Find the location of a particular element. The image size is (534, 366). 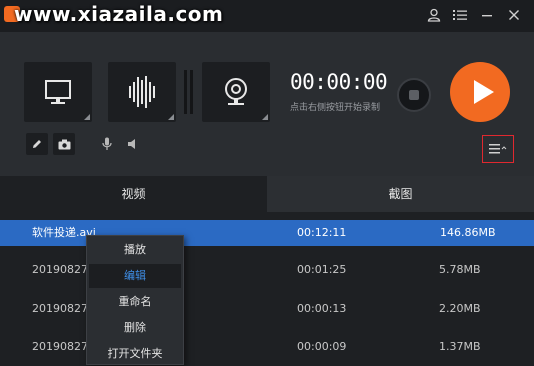

tab-screenshots: 截图 is located at coordinates (400, 194).